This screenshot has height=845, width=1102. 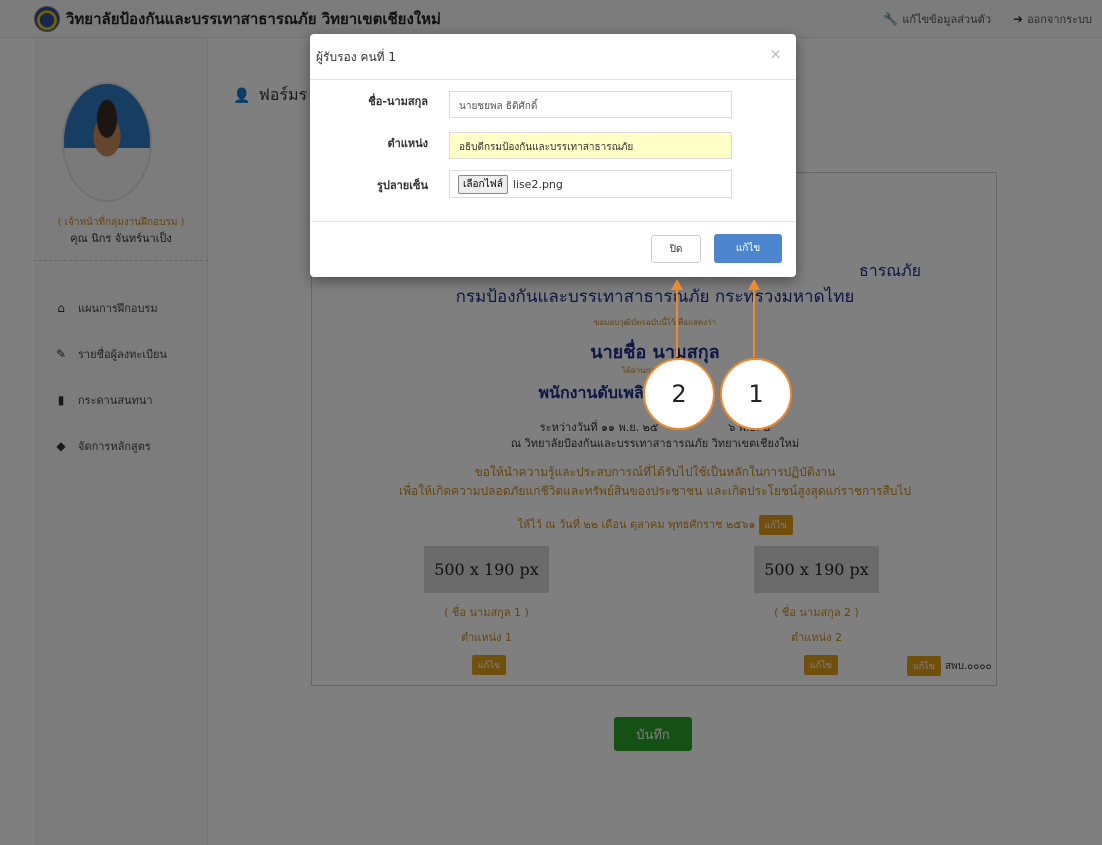 What do you see at coordinates (775, 54) in the screenshot?
I see `close-icon: ×` at bounding box center [775, 54].